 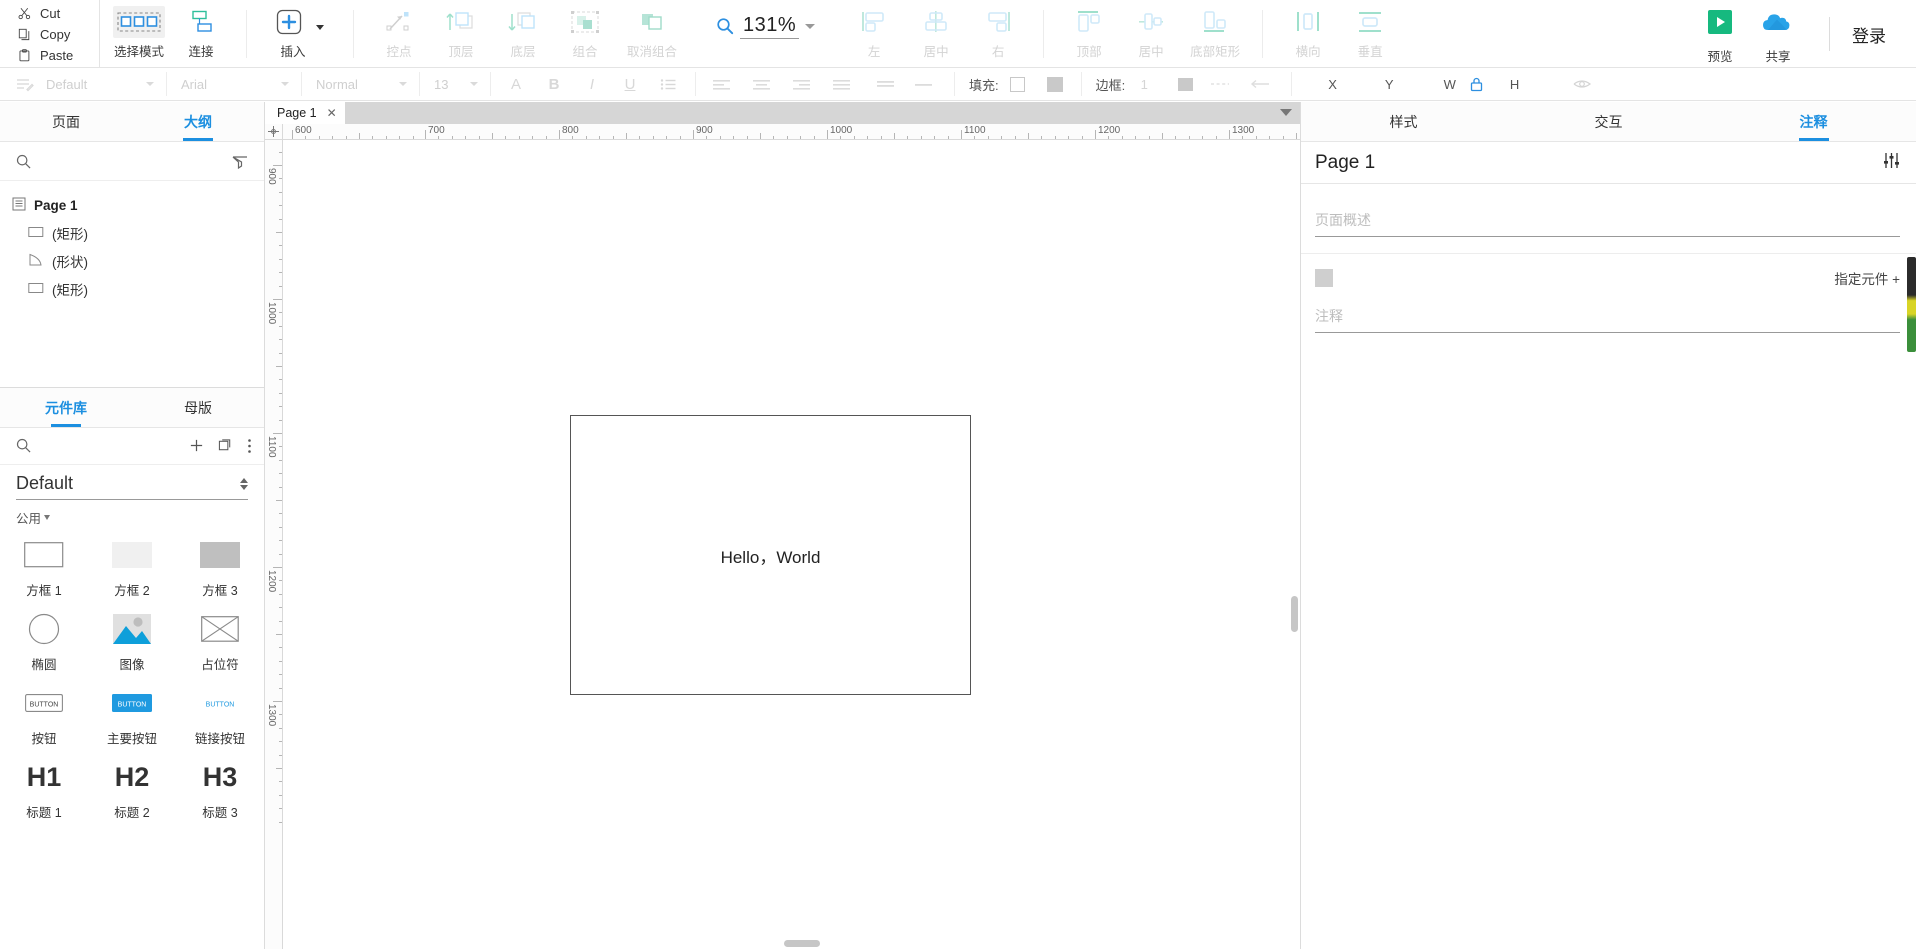 What do you see at coordinates (1607, 223) in the screenshot?
I see `page-summary-field: 页面概述` at bounding box center [1607, 223].